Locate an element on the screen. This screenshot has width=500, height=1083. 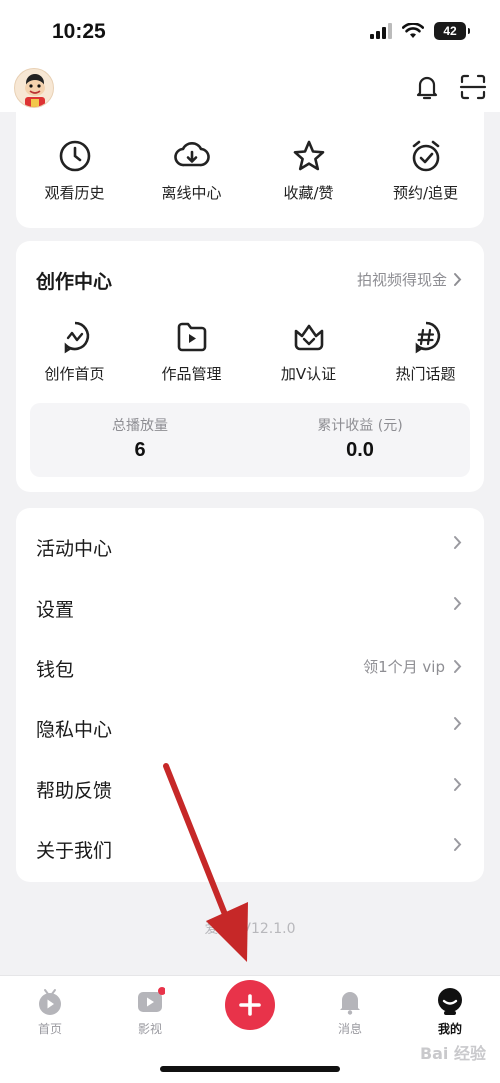
creator-link-label: 拍视频得现金 is located at coordinates (401, 280).